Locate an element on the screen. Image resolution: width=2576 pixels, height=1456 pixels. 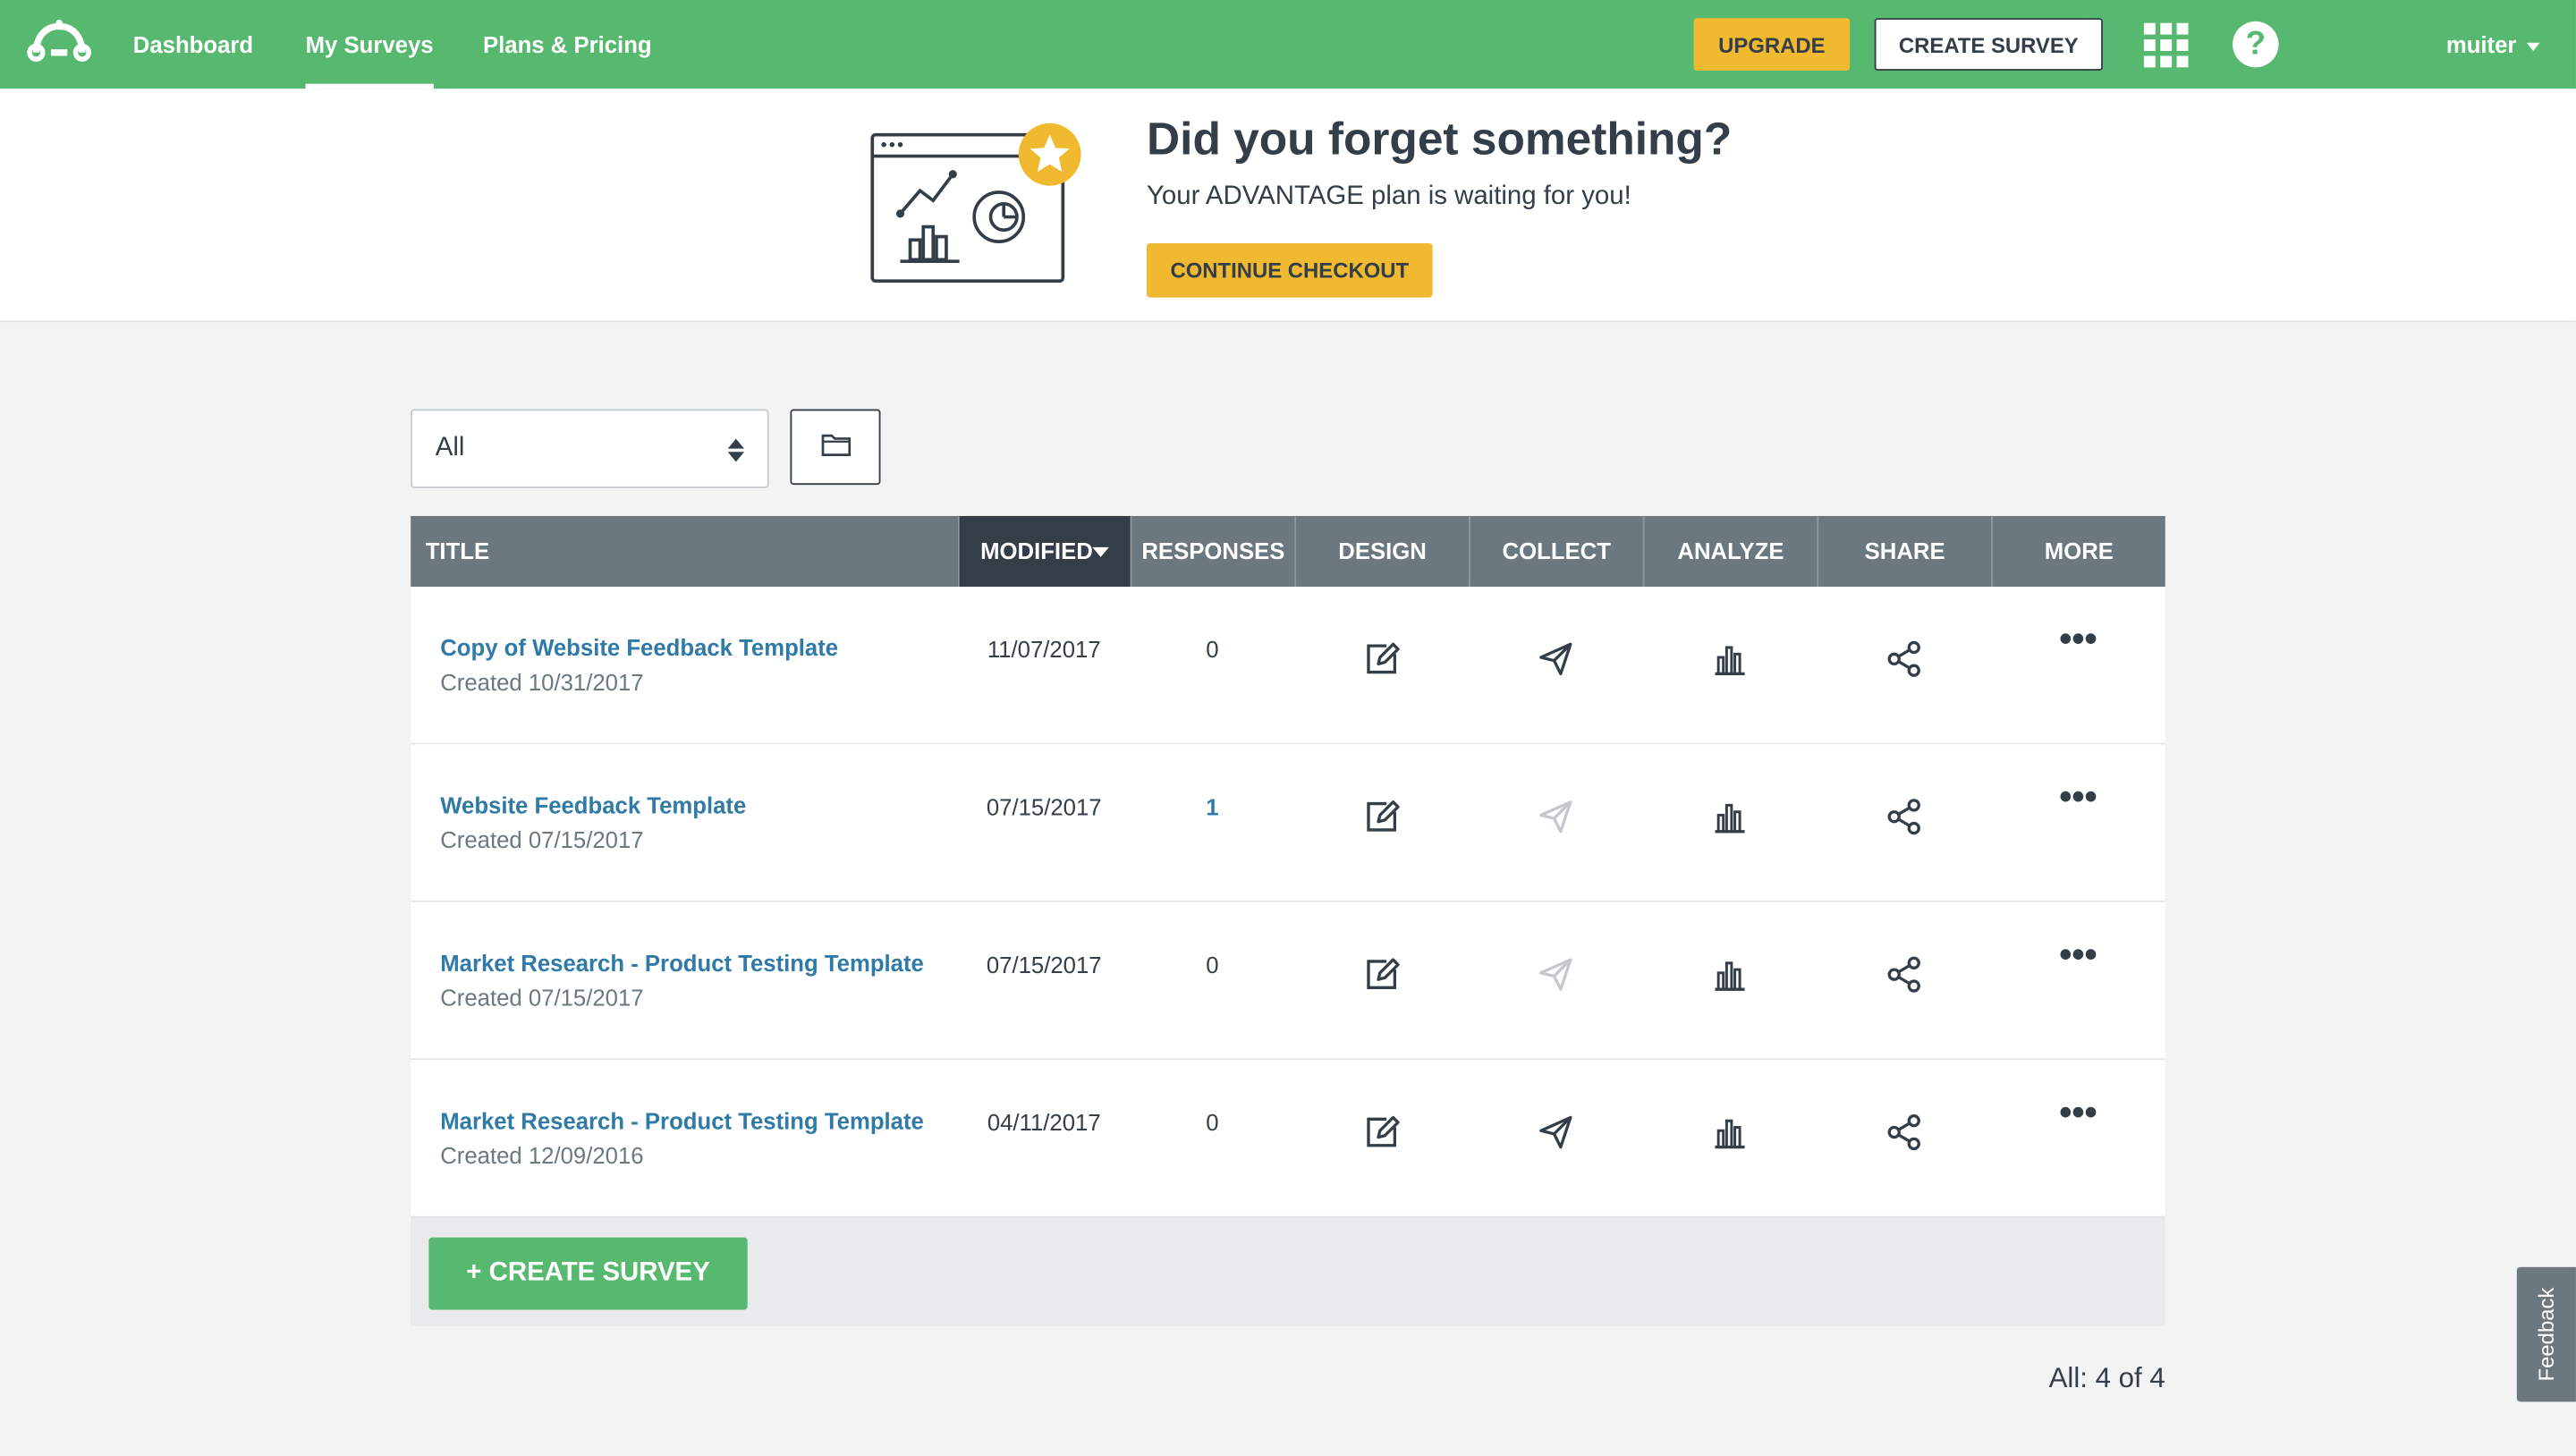
col-modified-label: MODIFIED is located at coordinates (1036, 550).